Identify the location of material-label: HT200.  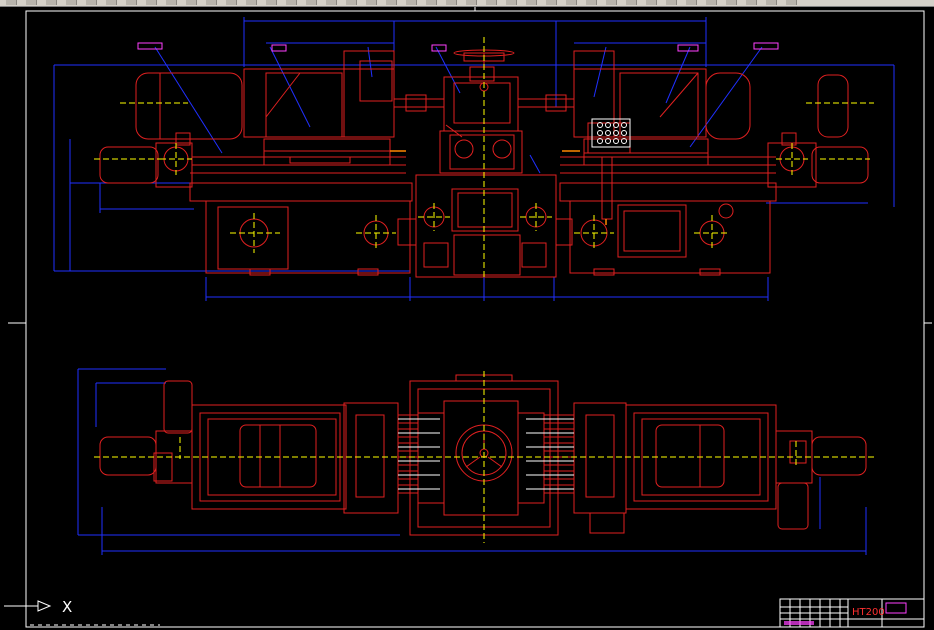
(868, 612).